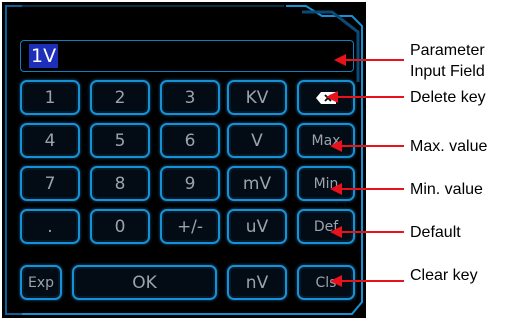 This screenshot has width=505, height=323. Describe the element at coordinates (187, 56) in the screenshot. I see `parameter-input-field: 1V` at that location.